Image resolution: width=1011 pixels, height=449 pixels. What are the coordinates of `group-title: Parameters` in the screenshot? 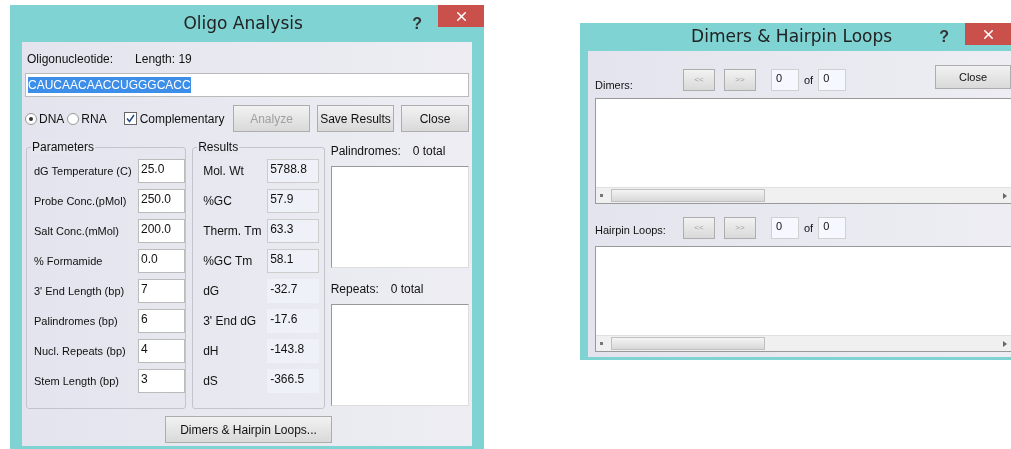 It's located at (63, 147).